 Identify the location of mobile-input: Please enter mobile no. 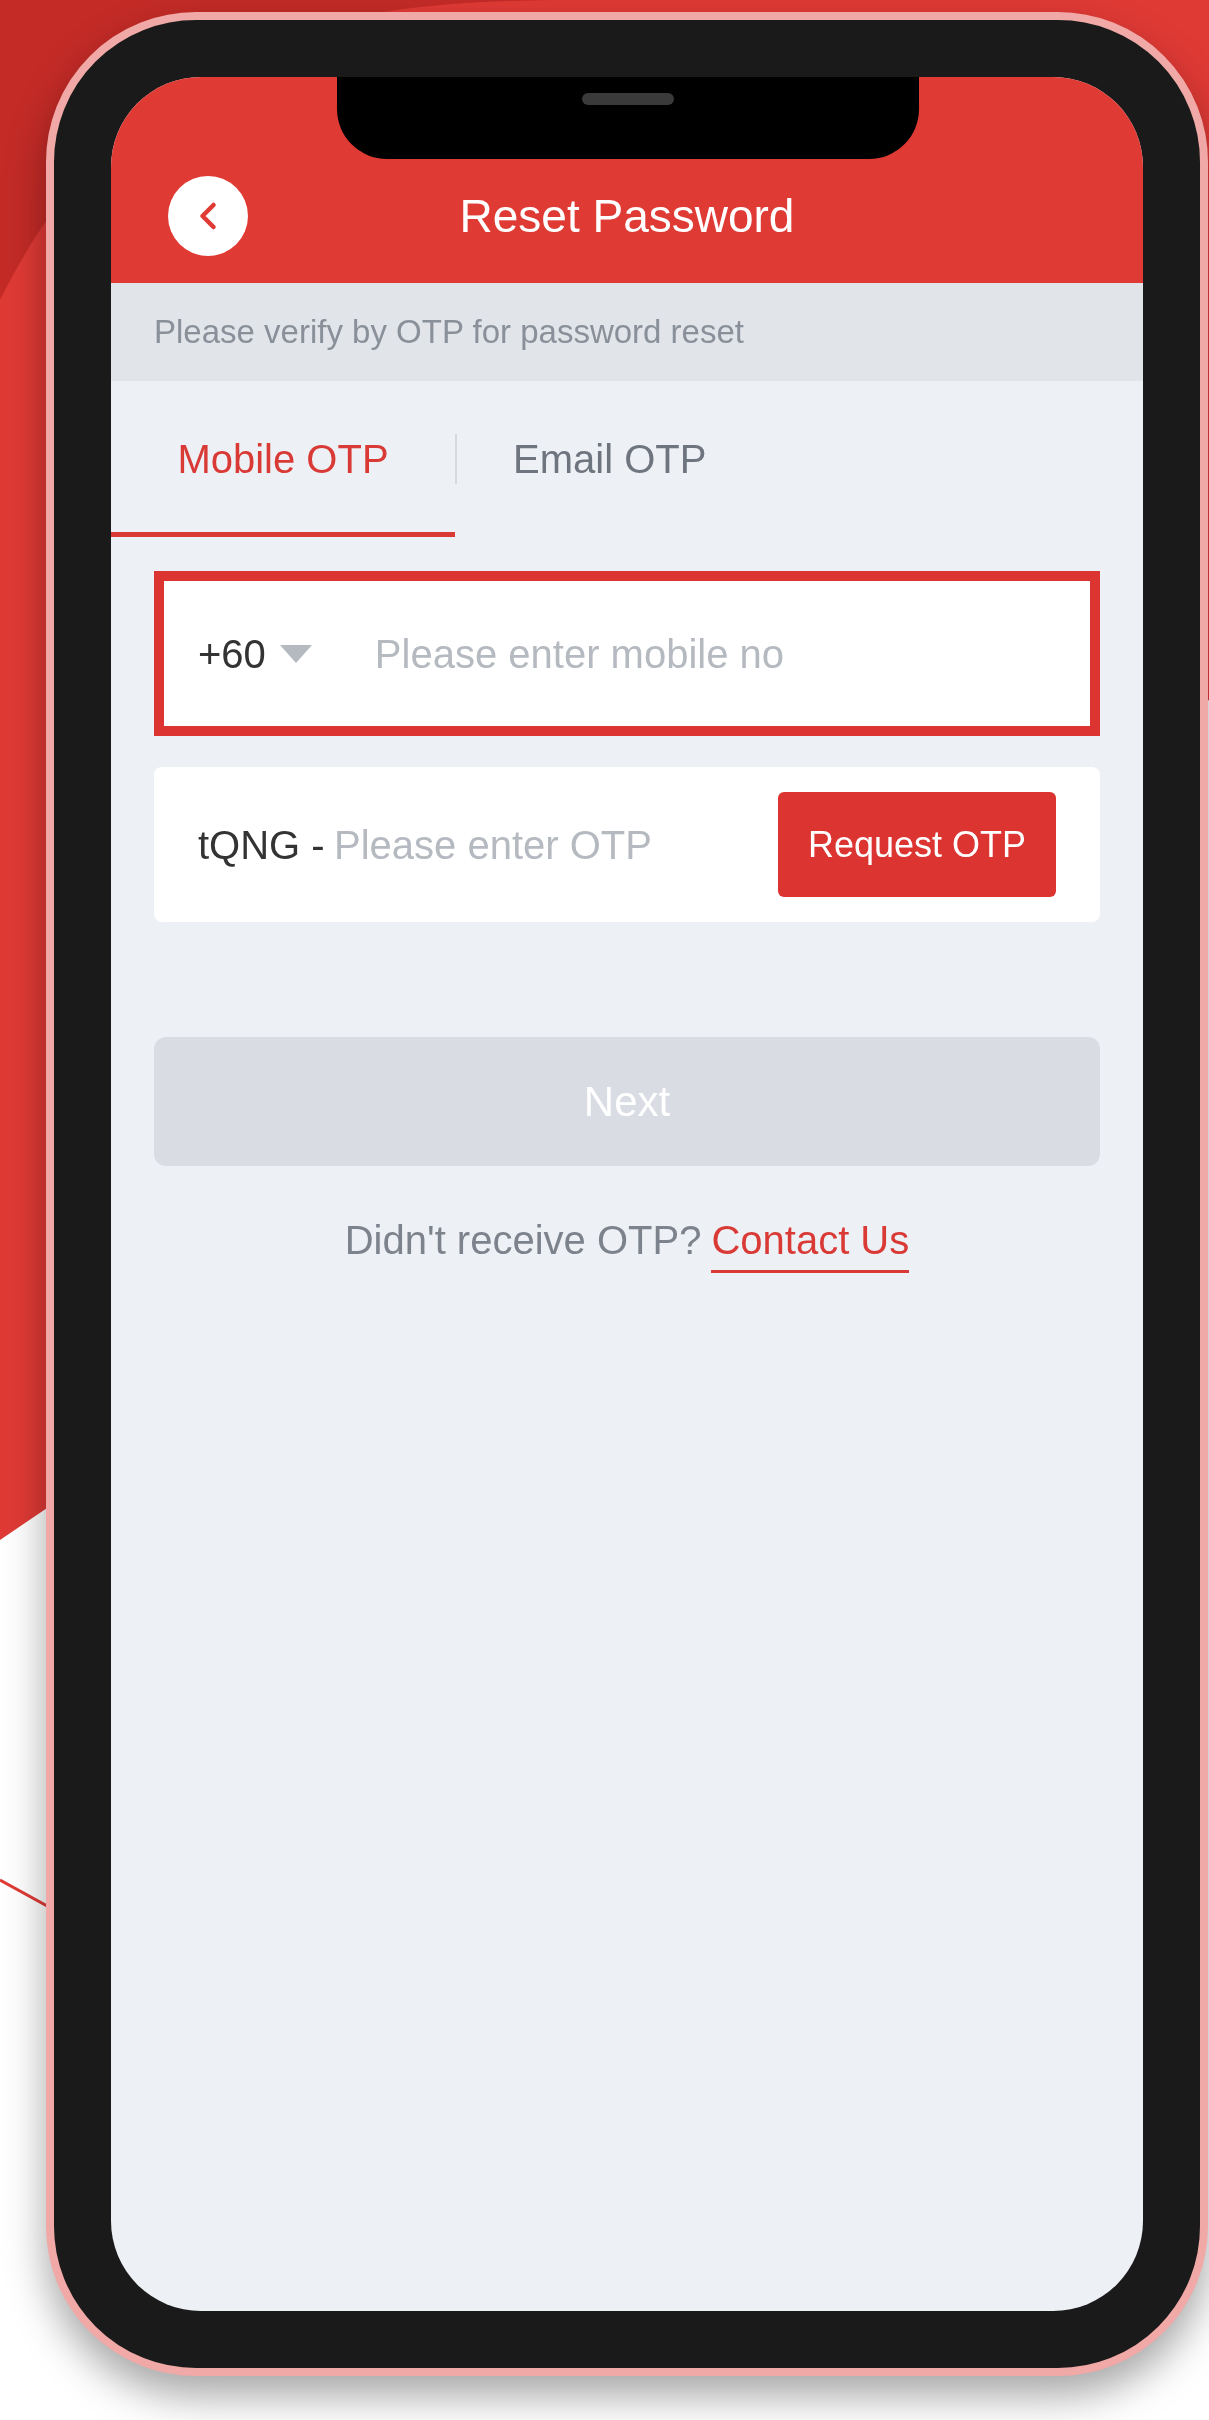
(715, 653).